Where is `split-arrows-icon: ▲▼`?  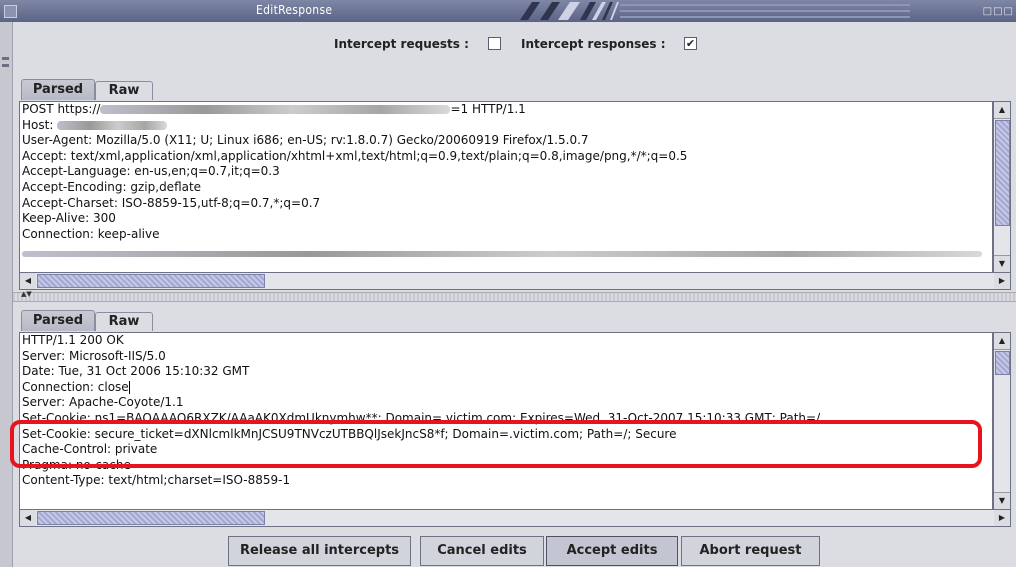
split-arrows-icon: ▲▼ is located at coordinates (26, 294).